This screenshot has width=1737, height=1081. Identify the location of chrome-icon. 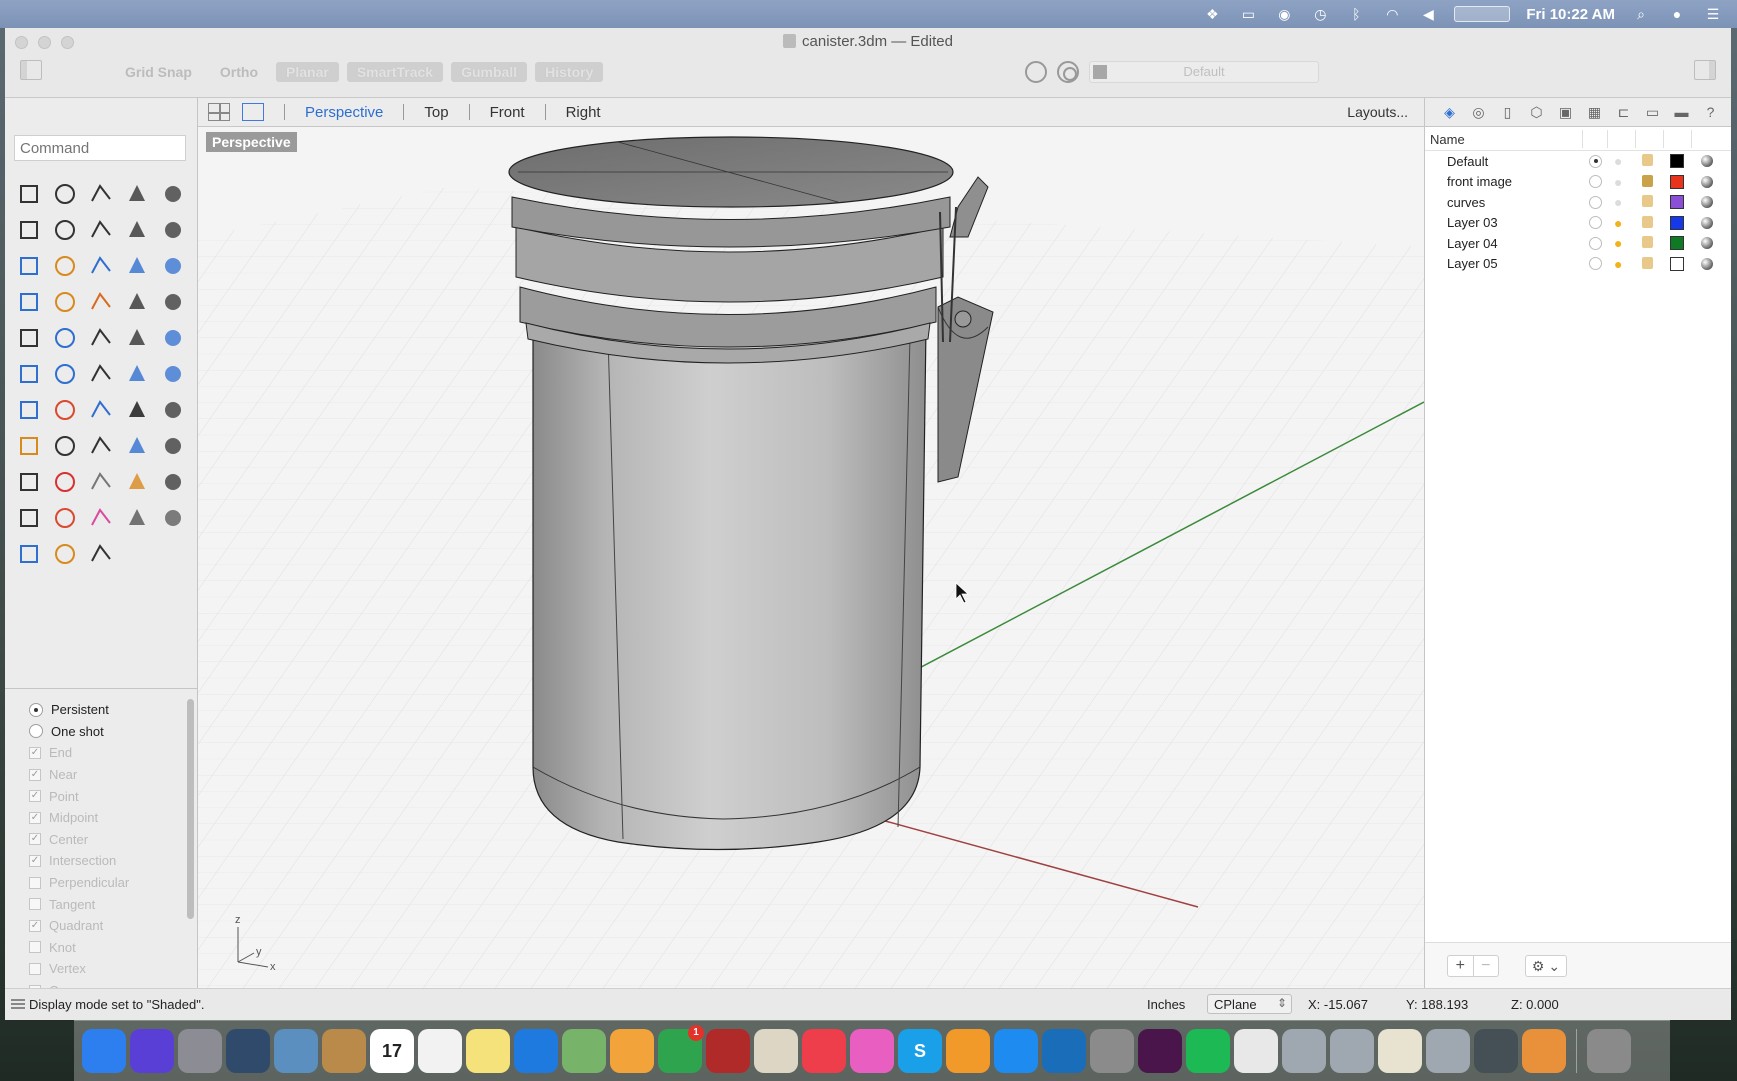
(1256, 1051).